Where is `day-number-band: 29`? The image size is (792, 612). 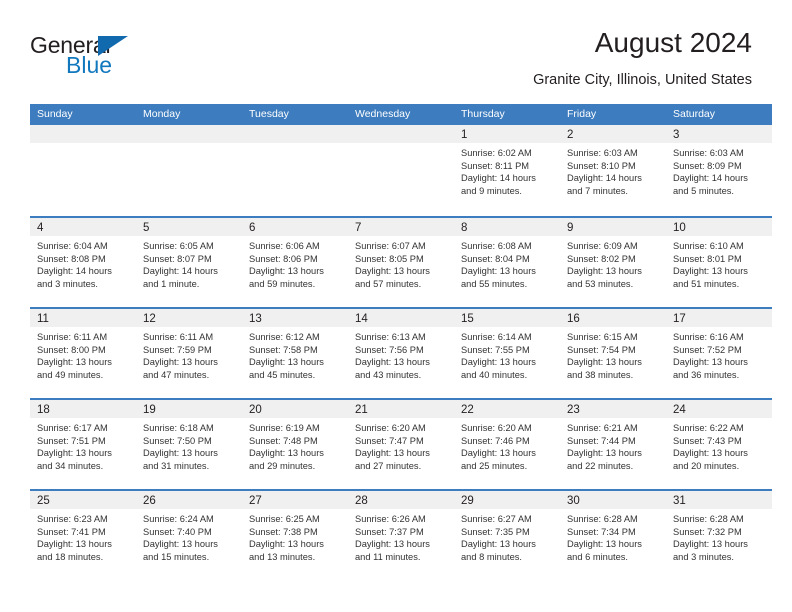 day-number-band: 29 is located at coordinates (507, 500).